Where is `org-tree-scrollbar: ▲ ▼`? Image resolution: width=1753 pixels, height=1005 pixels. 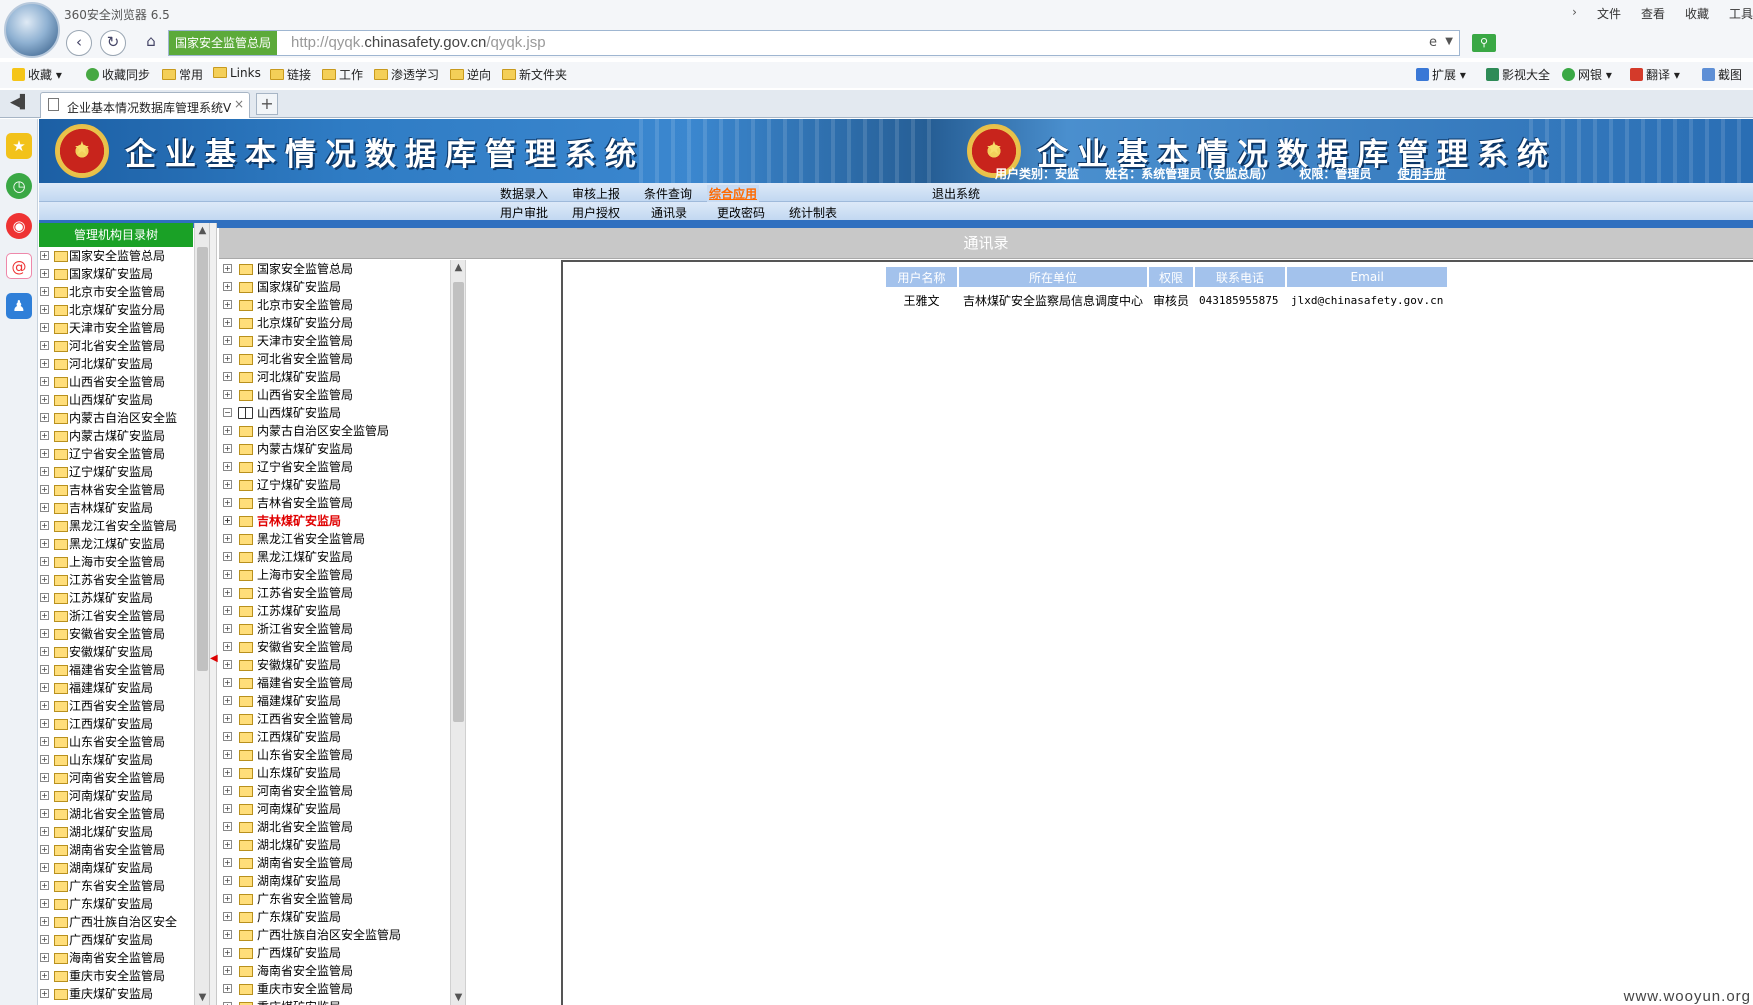
org-tree-scrollbar: ▲ ▼ is located at coordinates (201, 614).